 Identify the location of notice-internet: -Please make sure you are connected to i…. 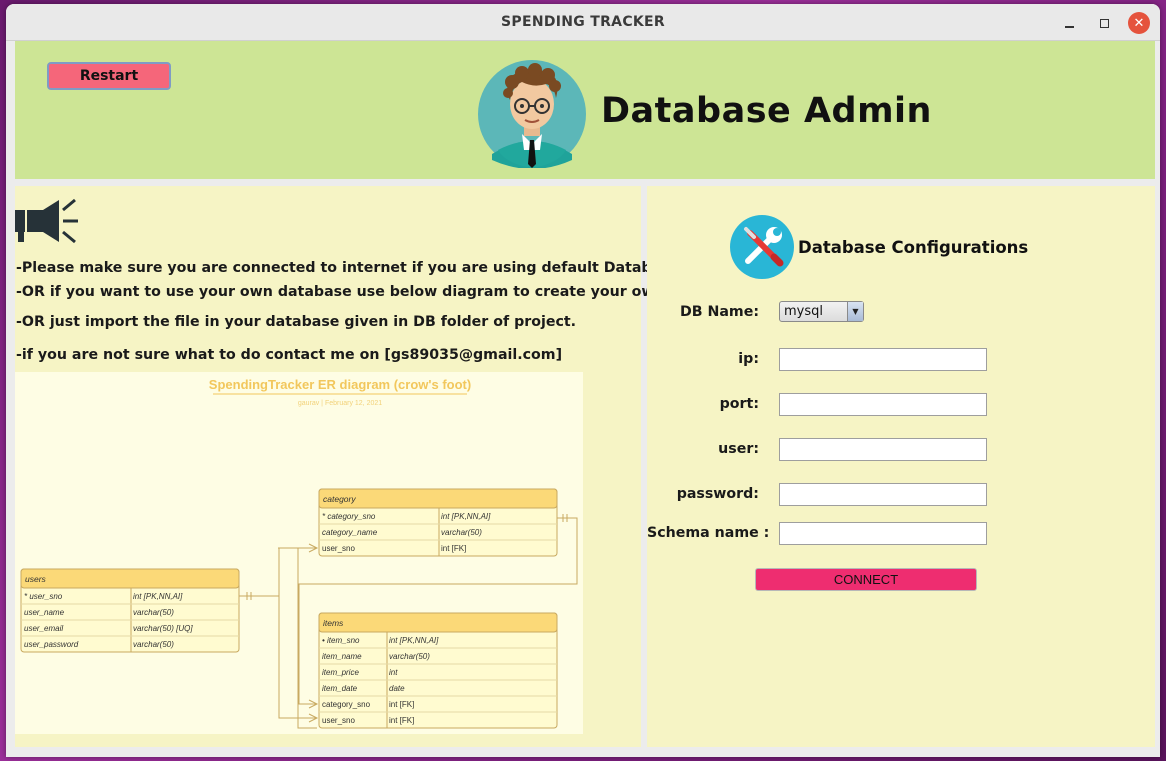
(350, 268).